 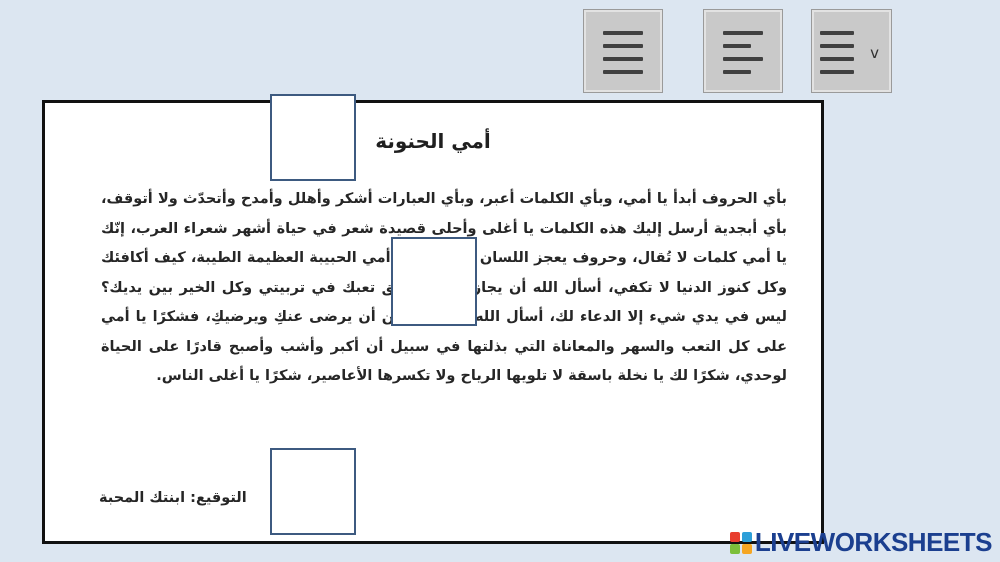 What do you see at coordinates (840, 51) in the screenshot?
I see `align-dropdown-icon` at bounding box center [840, 51].